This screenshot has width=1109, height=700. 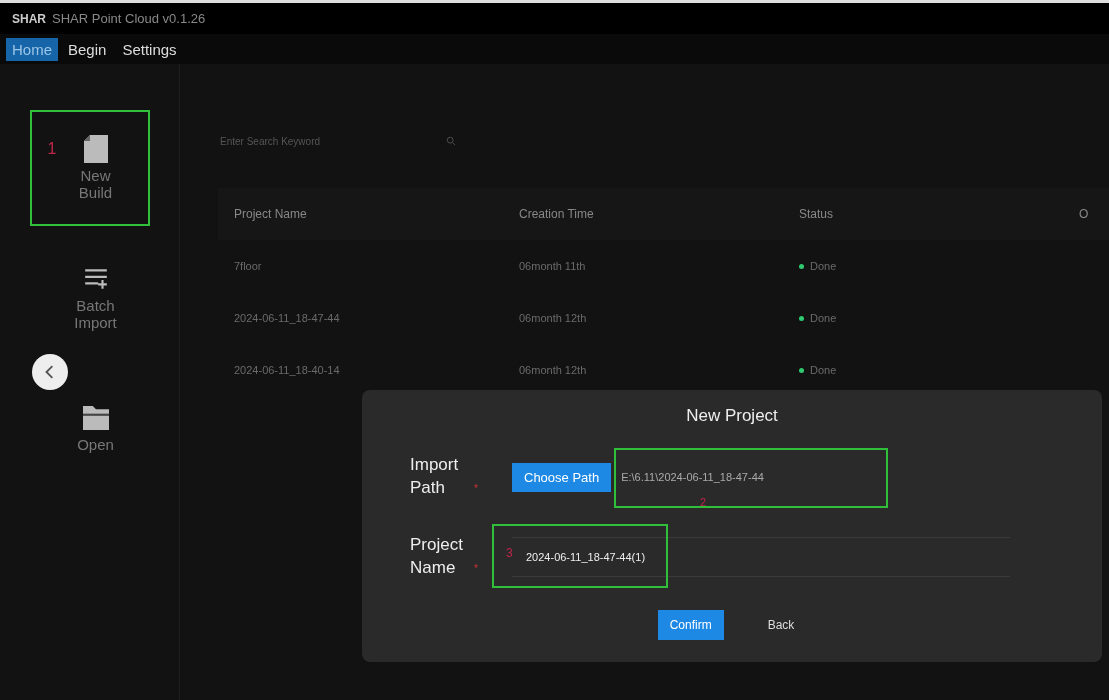 What do you see at coordinates (95, 417) in the screenshot?
I see `folder-icon` at bounding box center [95, 417].